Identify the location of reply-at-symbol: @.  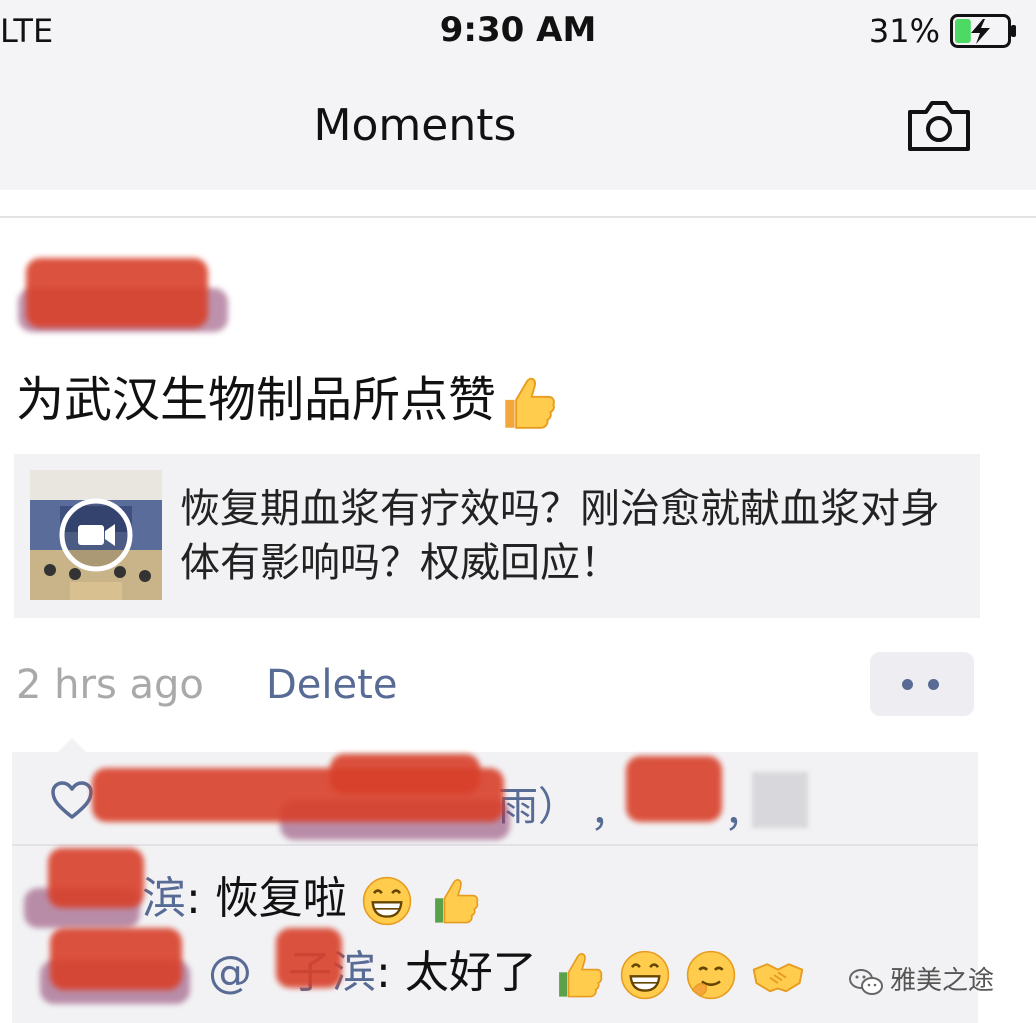
(230, 972).